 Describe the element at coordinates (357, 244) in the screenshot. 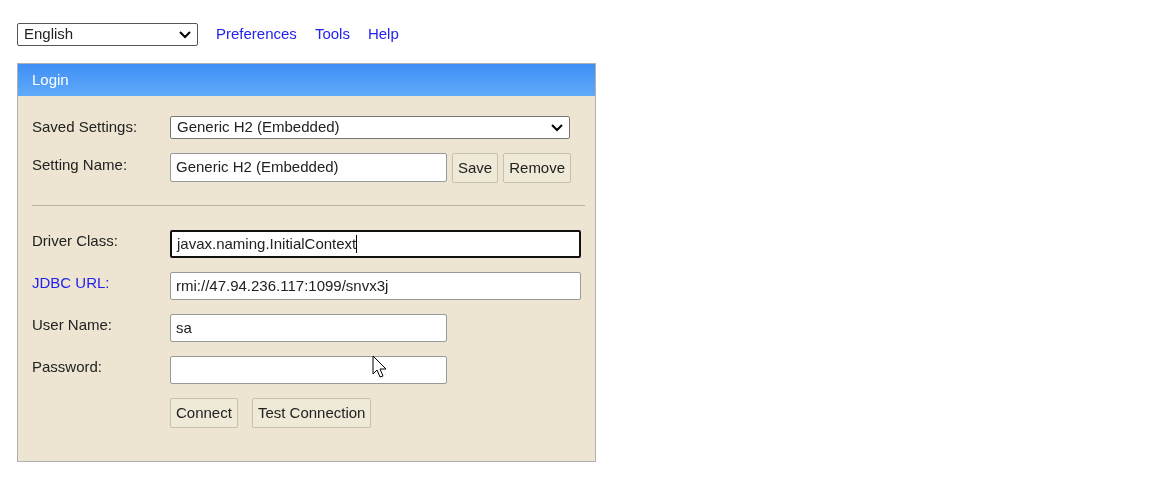

I see `text-cursor-icon` at that location.